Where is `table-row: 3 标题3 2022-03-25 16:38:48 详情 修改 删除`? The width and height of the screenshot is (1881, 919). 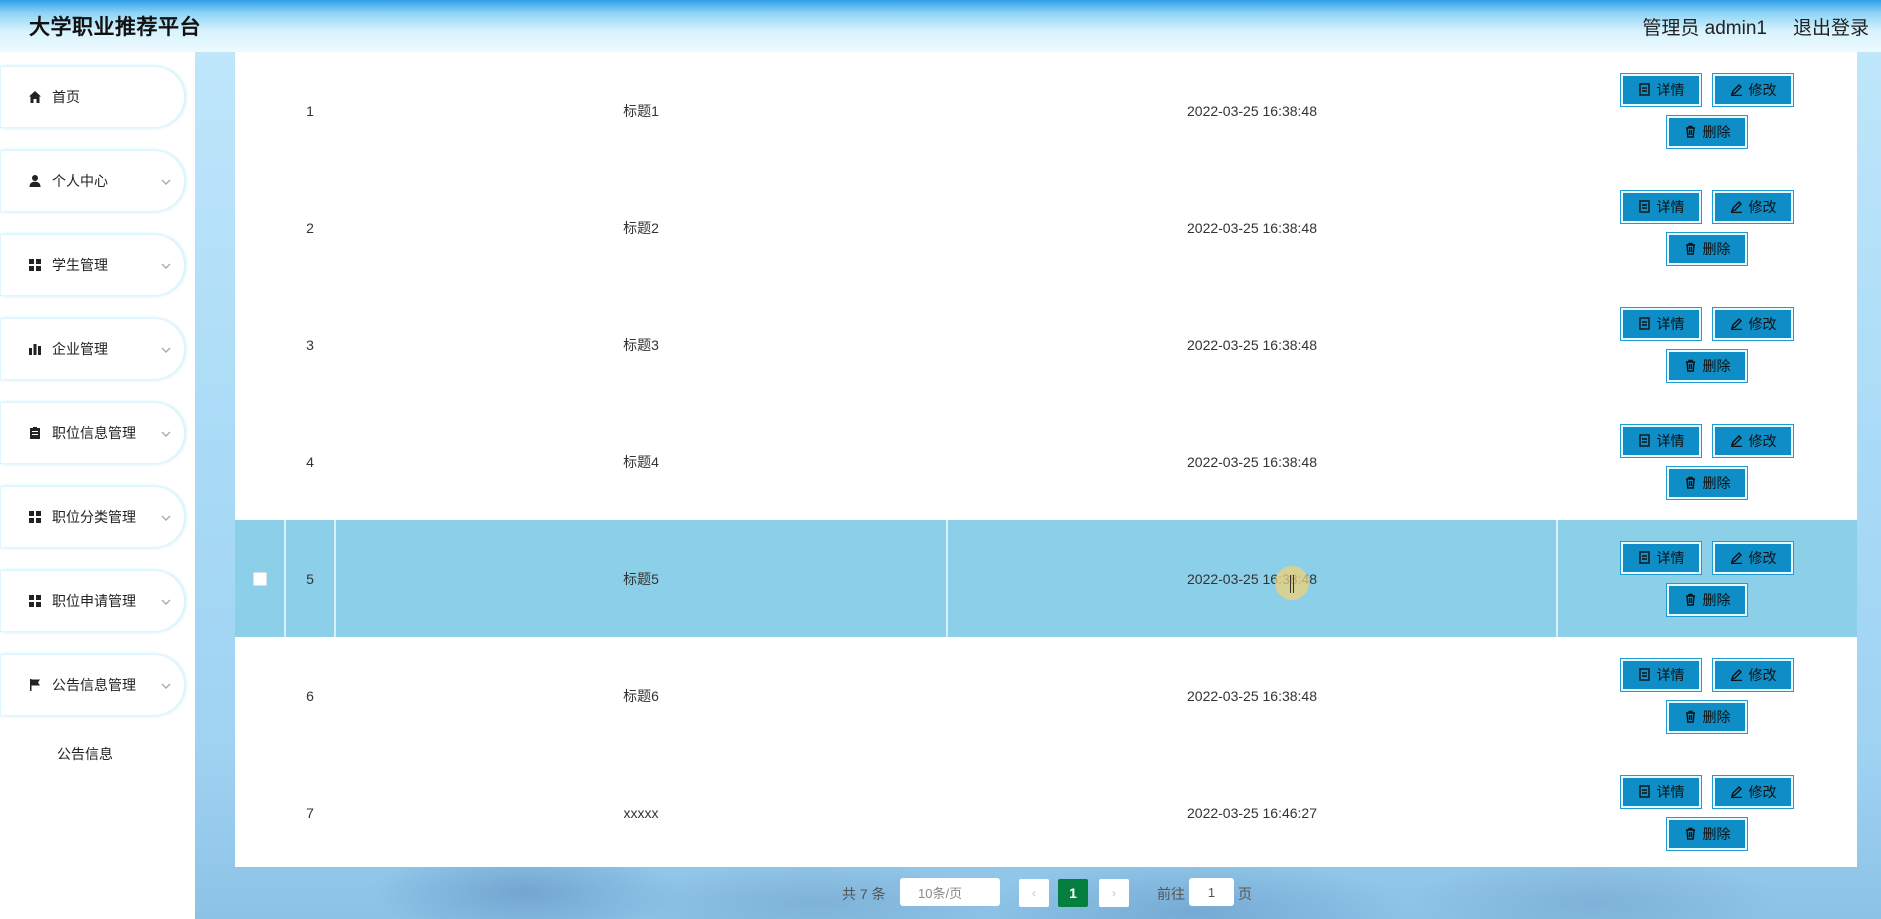
table-row: 3 标题3 2022-03-25 16:38:48 详情 修改 删除 is located at coordinates (1046, 344).